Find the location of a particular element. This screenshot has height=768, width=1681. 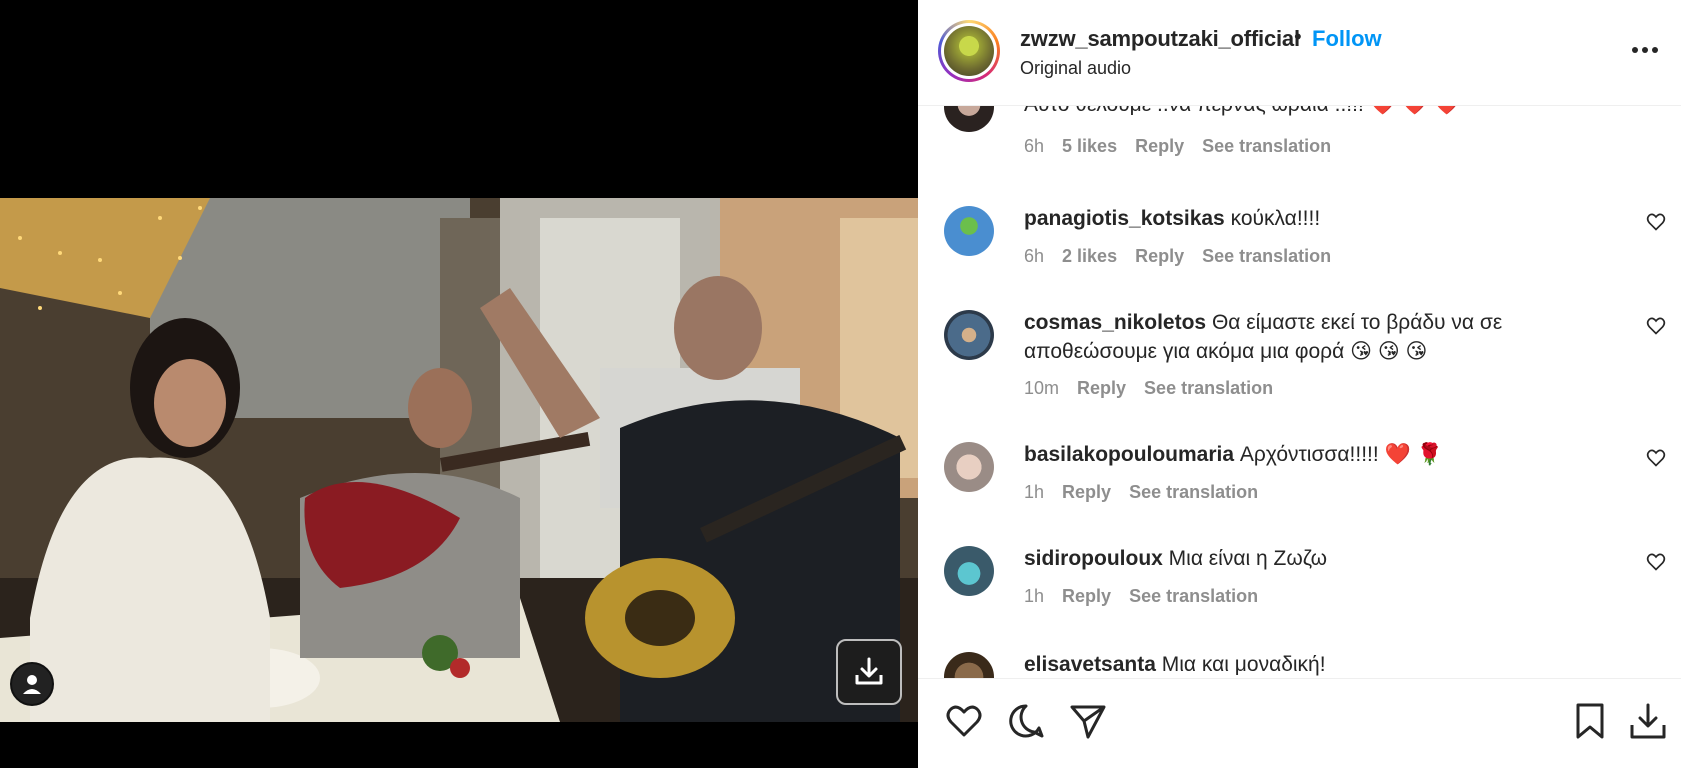

download-overlay-button is located at coordinates (869, 672).